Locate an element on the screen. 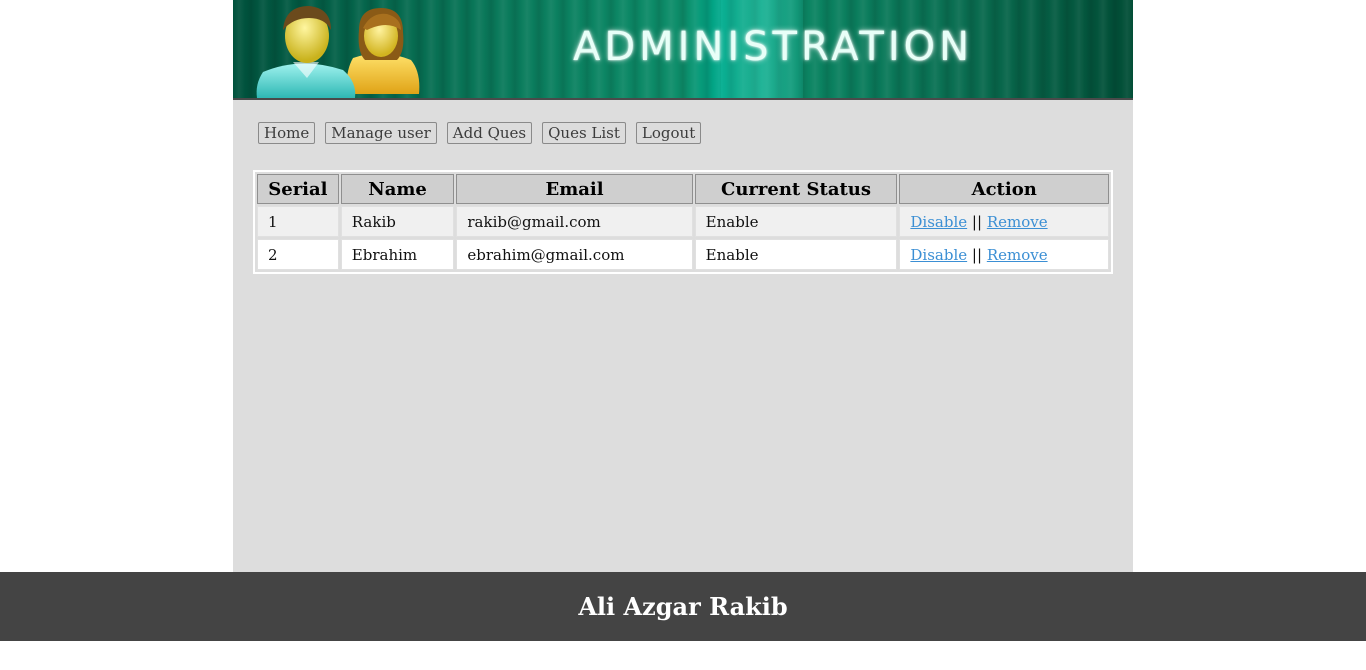  footer: Ali Azgar Rakib is located at coordinates (683, 606).